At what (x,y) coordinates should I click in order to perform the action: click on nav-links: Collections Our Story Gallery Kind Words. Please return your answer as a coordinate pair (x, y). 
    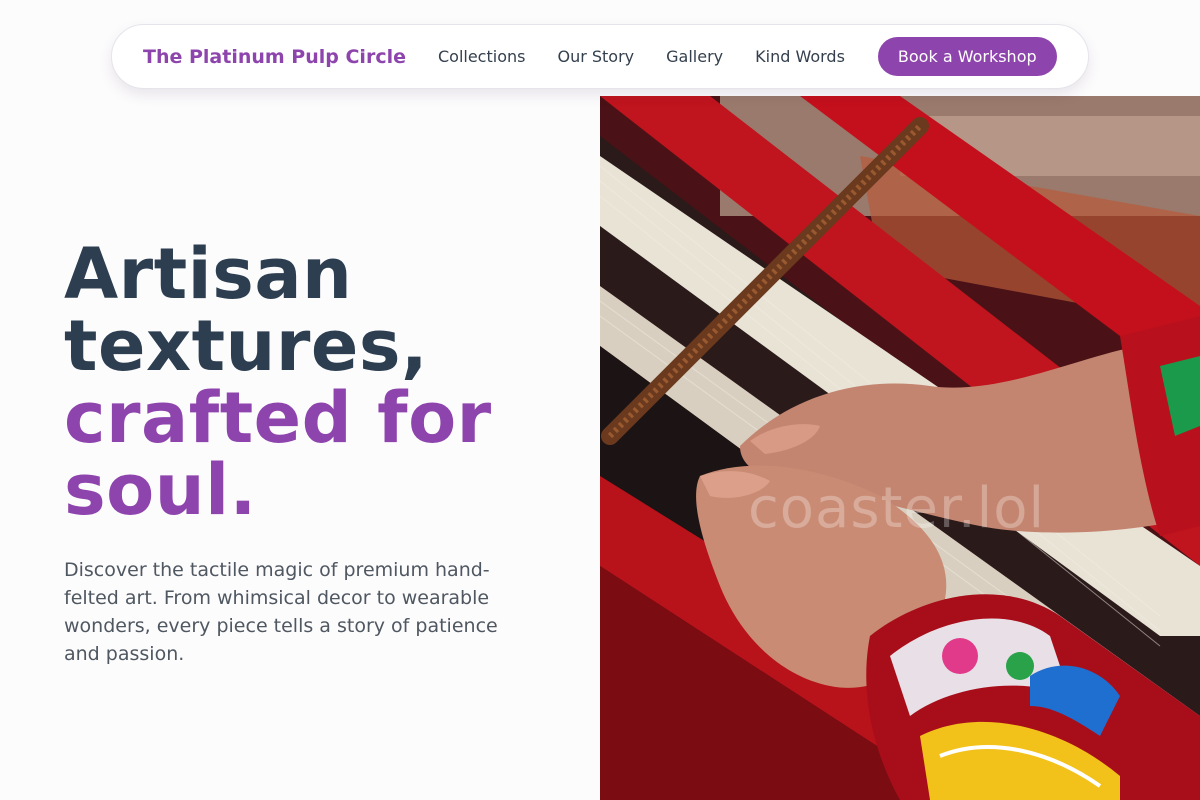
    Looking at the image, I should click on (657, 56).